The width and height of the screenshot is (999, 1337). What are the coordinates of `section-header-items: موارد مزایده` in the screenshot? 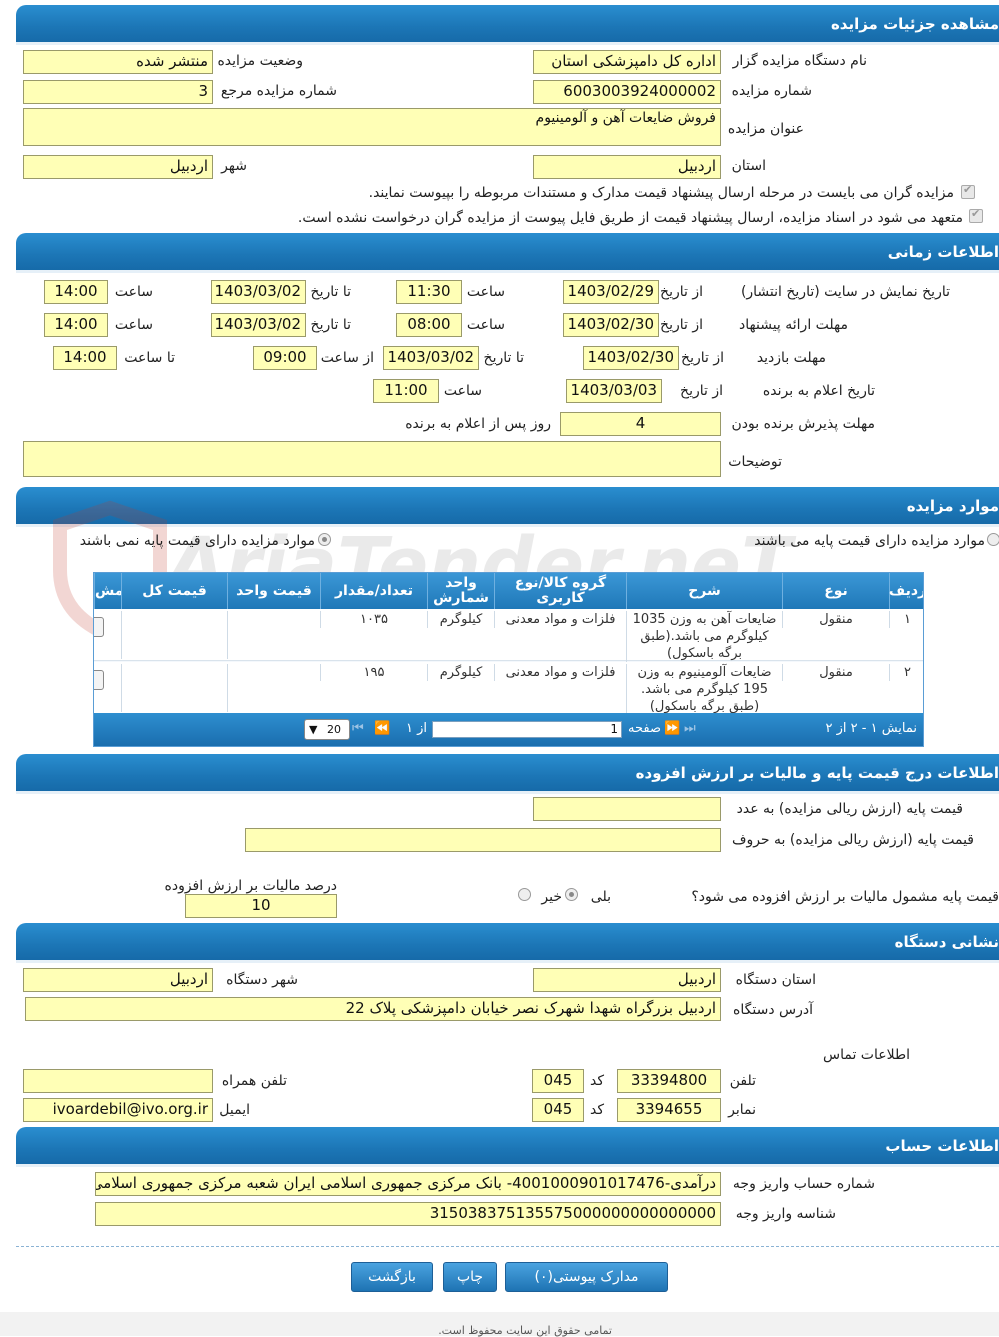 It's located at (507, 507).